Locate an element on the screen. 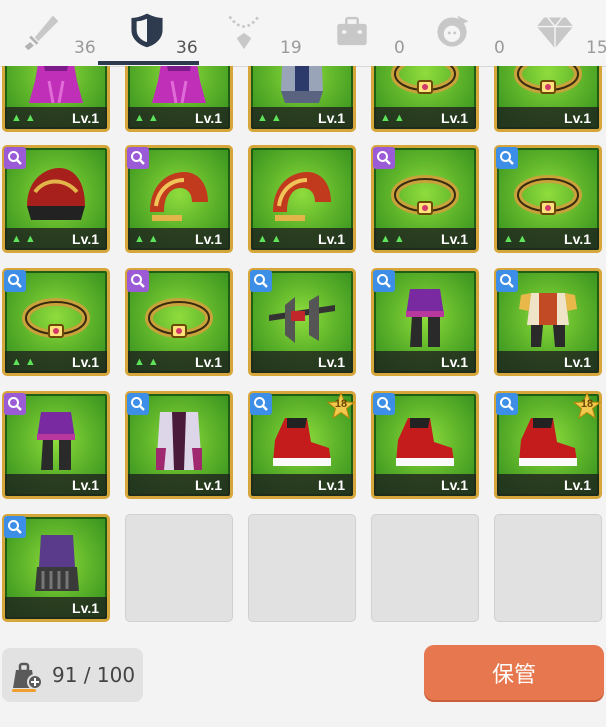 The image size is (606, 727). necklace-icon is located at coordinates (244, 32).